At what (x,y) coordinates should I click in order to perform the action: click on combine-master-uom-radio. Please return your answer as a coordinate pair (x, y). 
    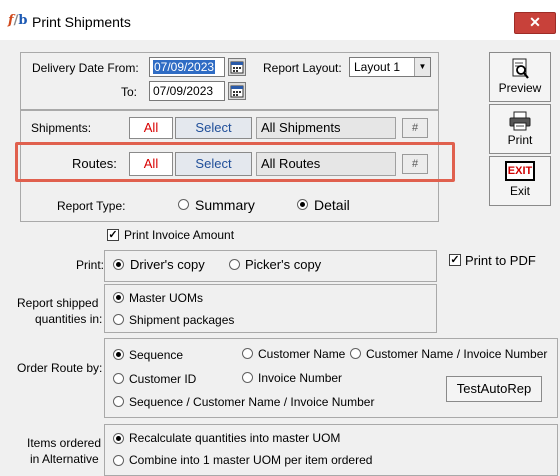
    Looking at the image, I should click on (118, 460).